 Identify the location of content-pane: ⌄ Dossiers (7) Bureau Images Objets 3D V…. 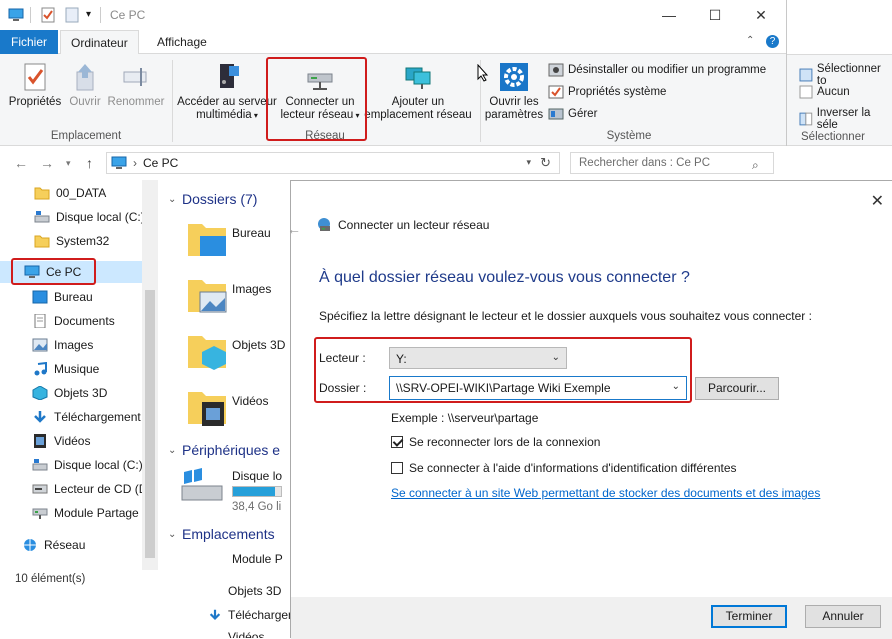
(225, 409).